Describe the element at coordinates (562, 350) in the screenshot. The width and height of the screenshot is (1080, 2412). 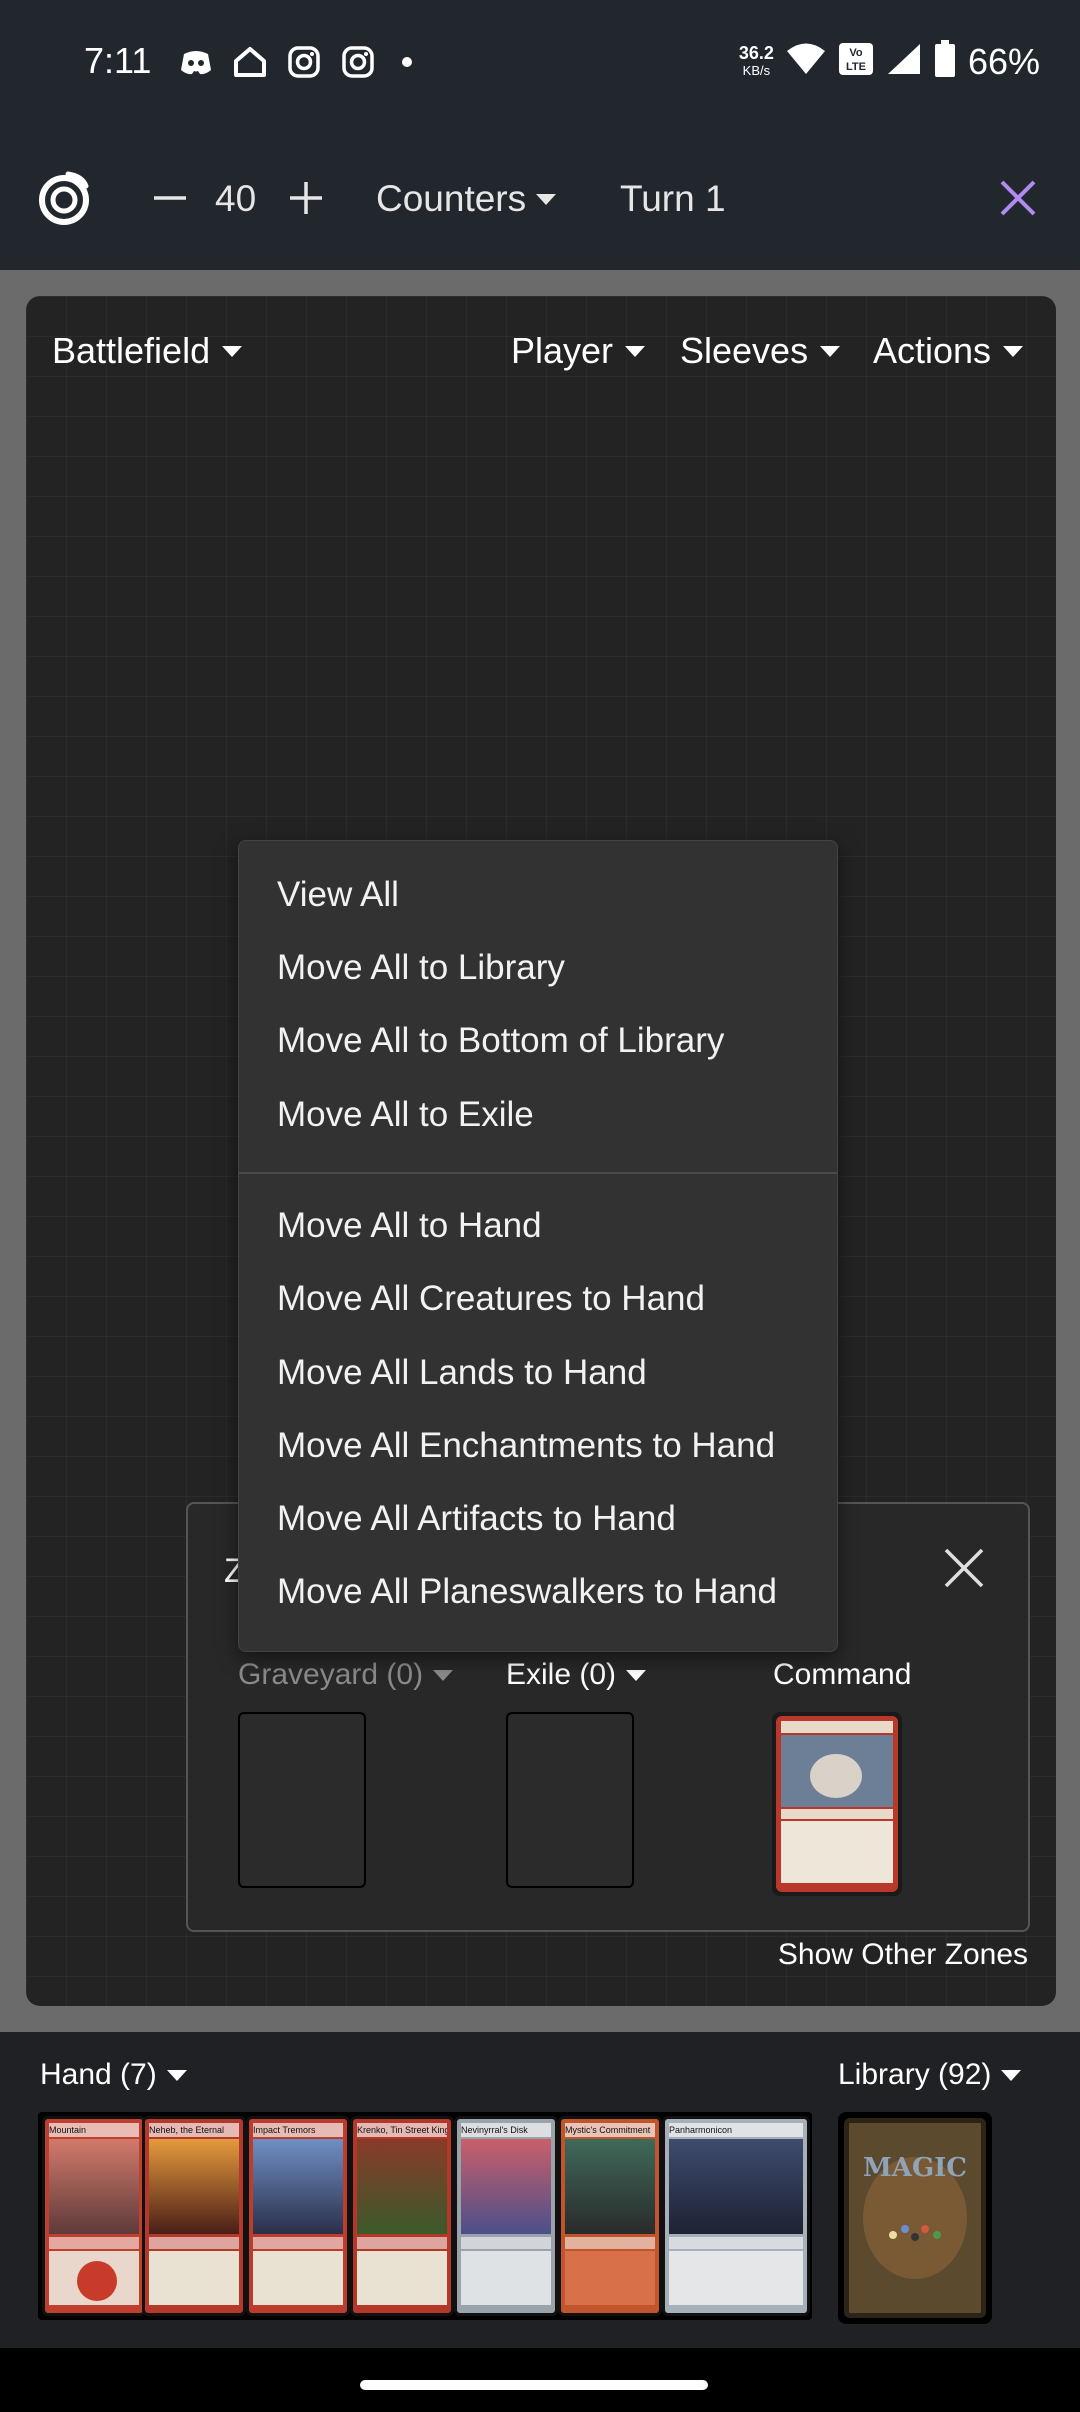
I see `player-label: Player` at that location.